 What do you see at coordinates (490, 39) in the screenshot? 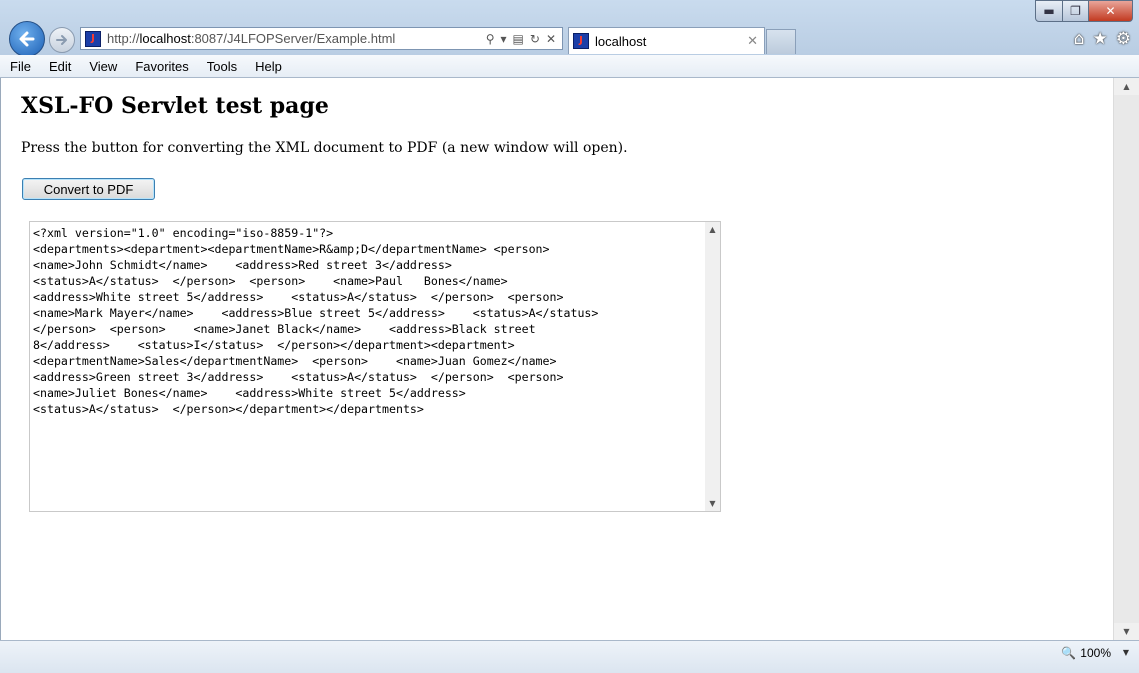
I see `search-icon: ⚲` at bounding box center [490, 39].